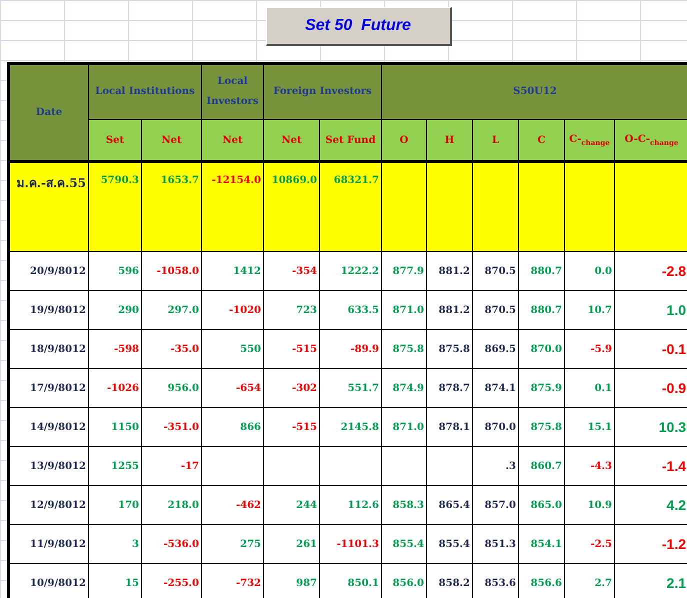 This screenshot has width=687, height=598. Describe the element at coordinates (233, 207) in the screenshot. I see `table-cell: -12154.0` at that location.